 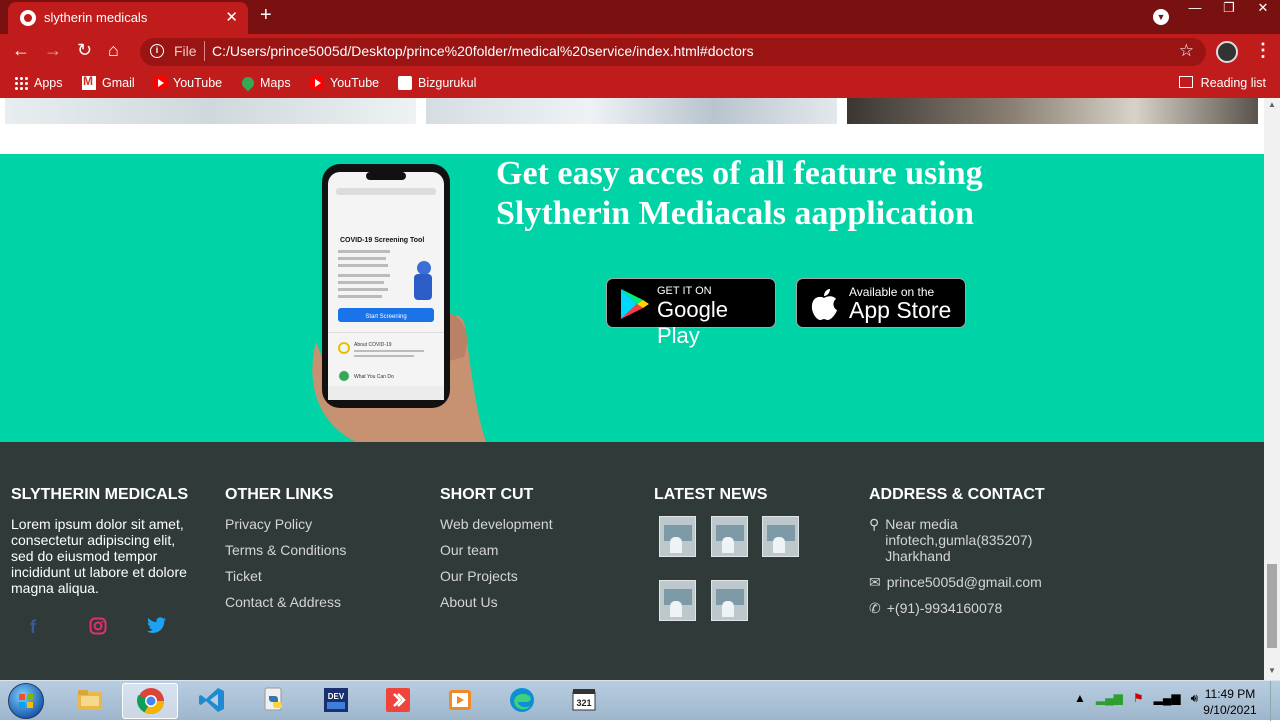 What do you see at coordinates (26, 701) in the screenshot?
I see `start-button` at bounding box center [26, 701].